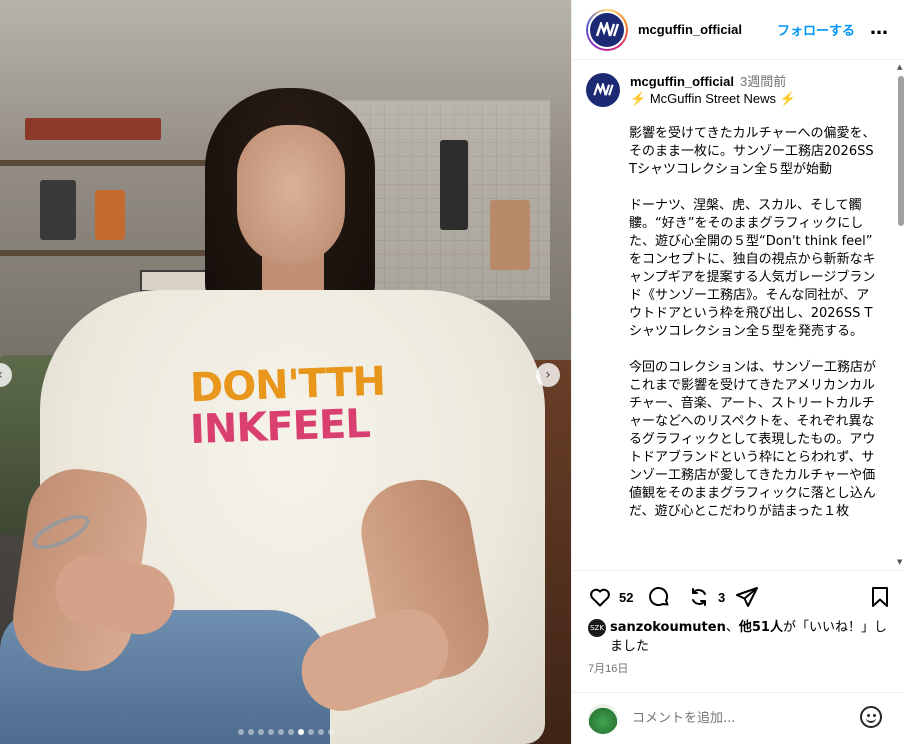 The image size is (904, 744). I want to click on repost-icon, so click(699, 597).